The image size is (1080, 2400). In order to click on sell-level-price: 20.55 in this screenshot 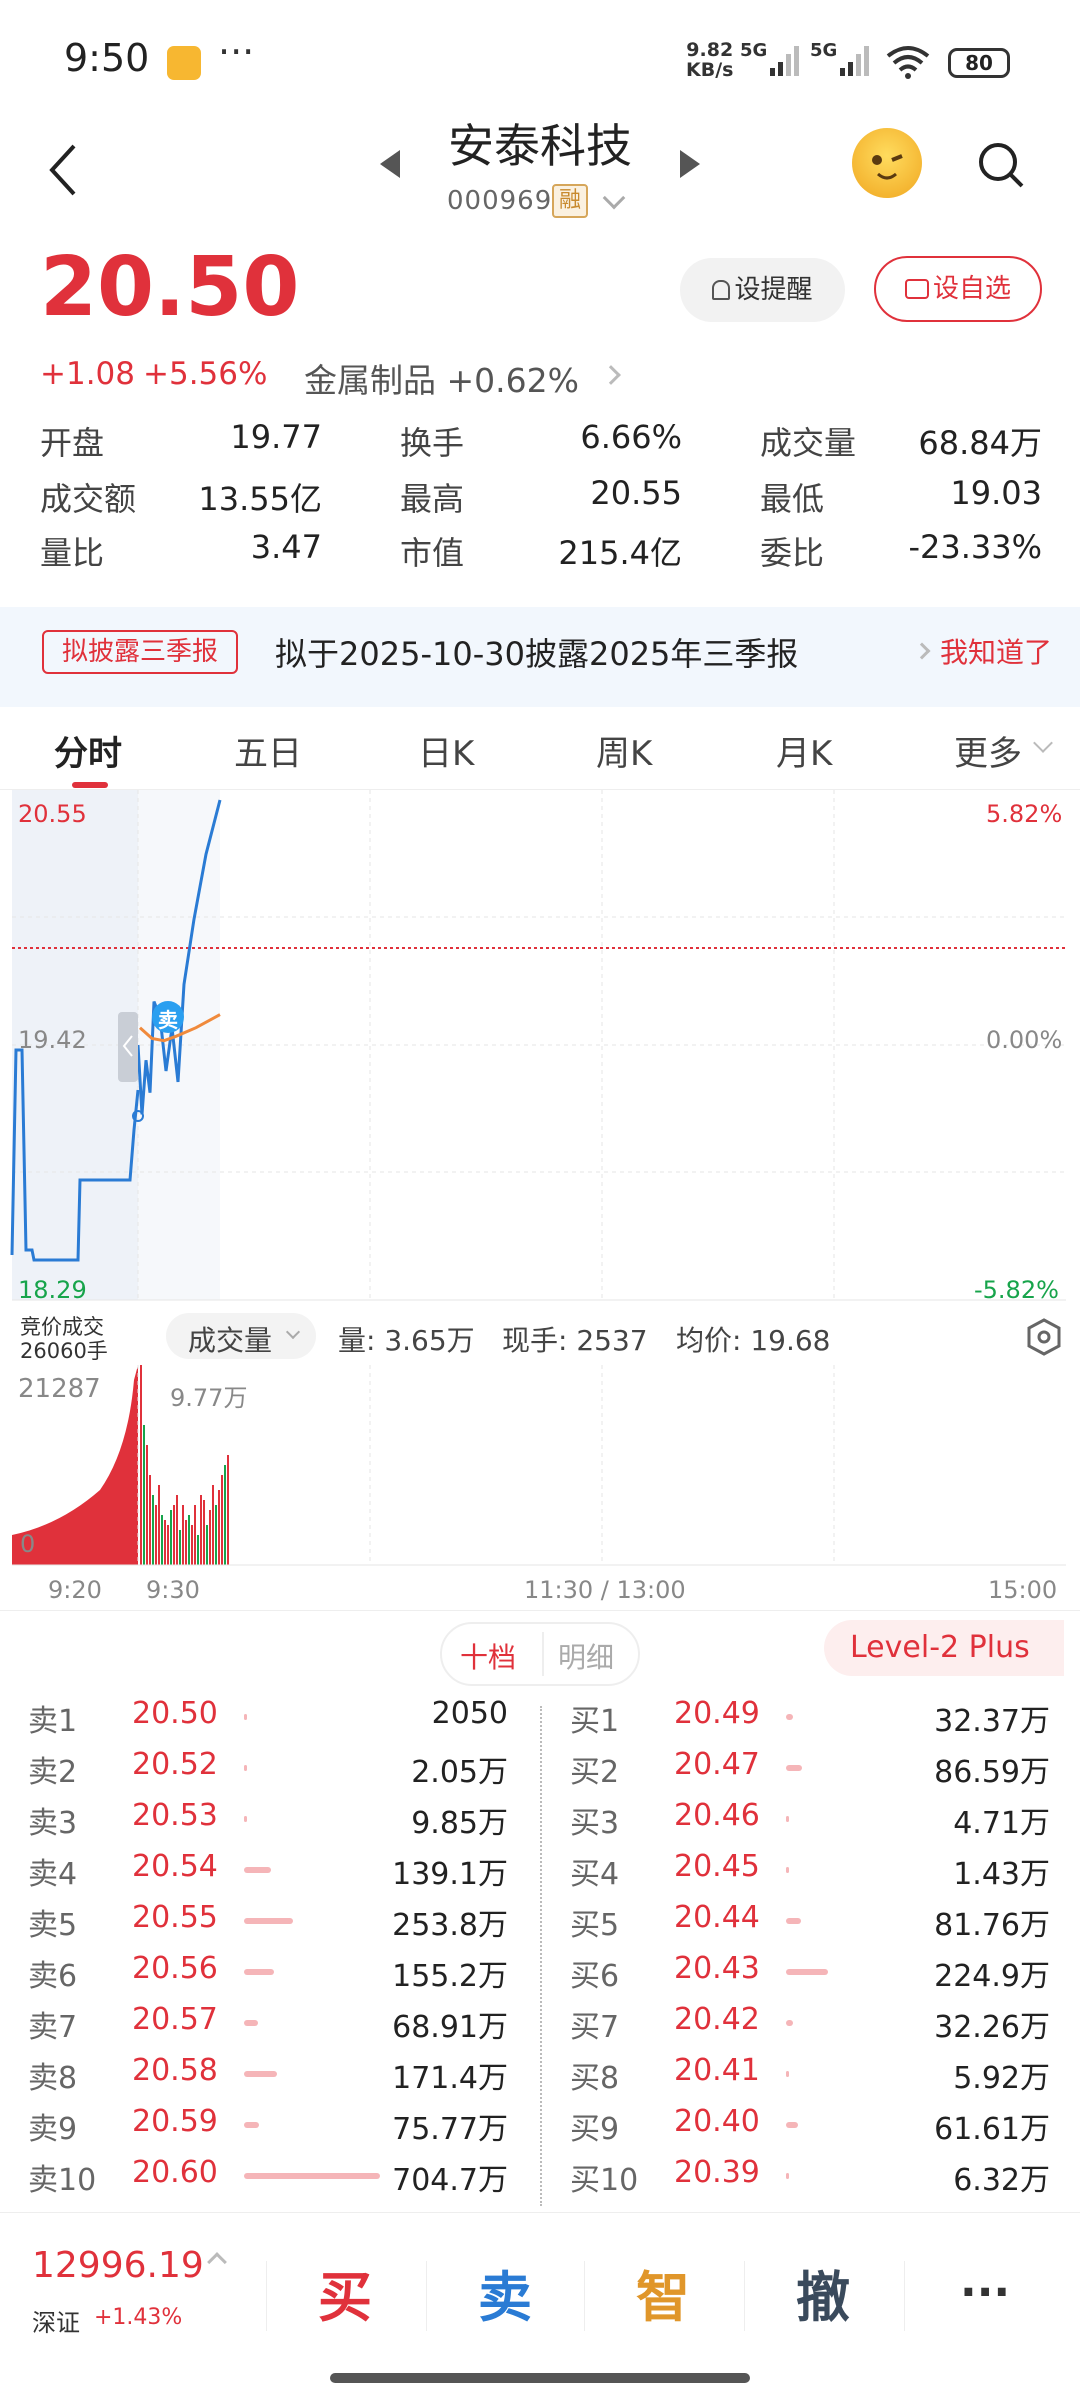, I will do `click(175, 1917)`.